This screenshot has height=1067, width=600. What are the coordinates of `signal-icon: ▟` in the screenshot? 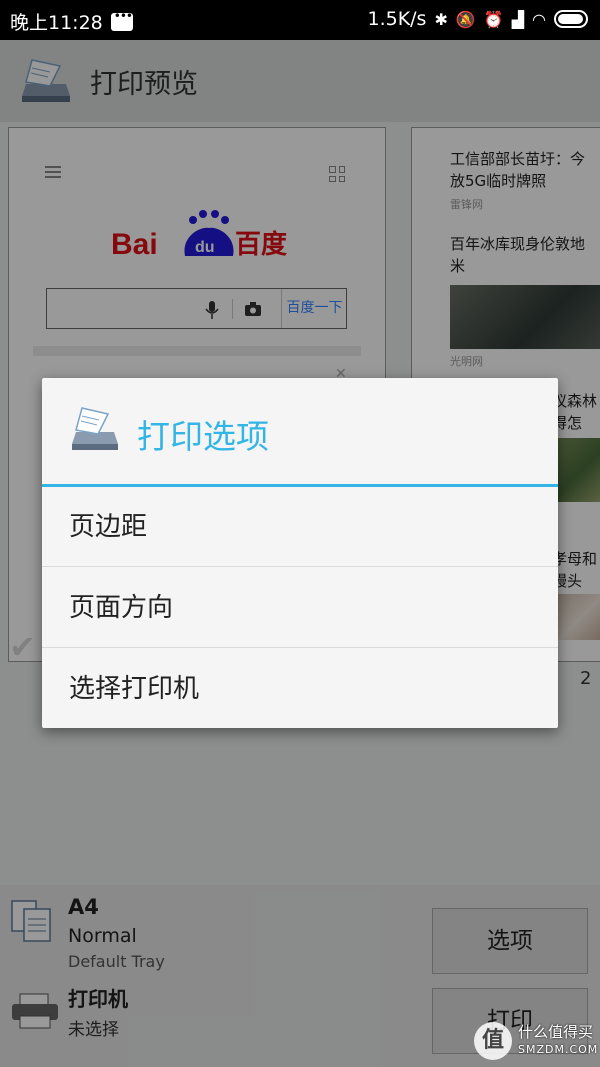 It's located at (518, 19).